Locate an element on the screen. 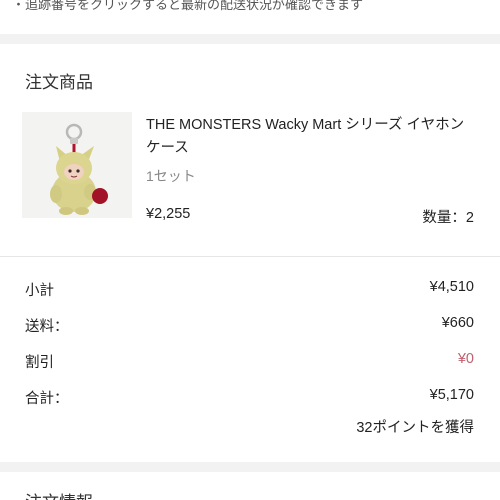 The image size is (500, 500). product-image is located at coordinates (77, 165).